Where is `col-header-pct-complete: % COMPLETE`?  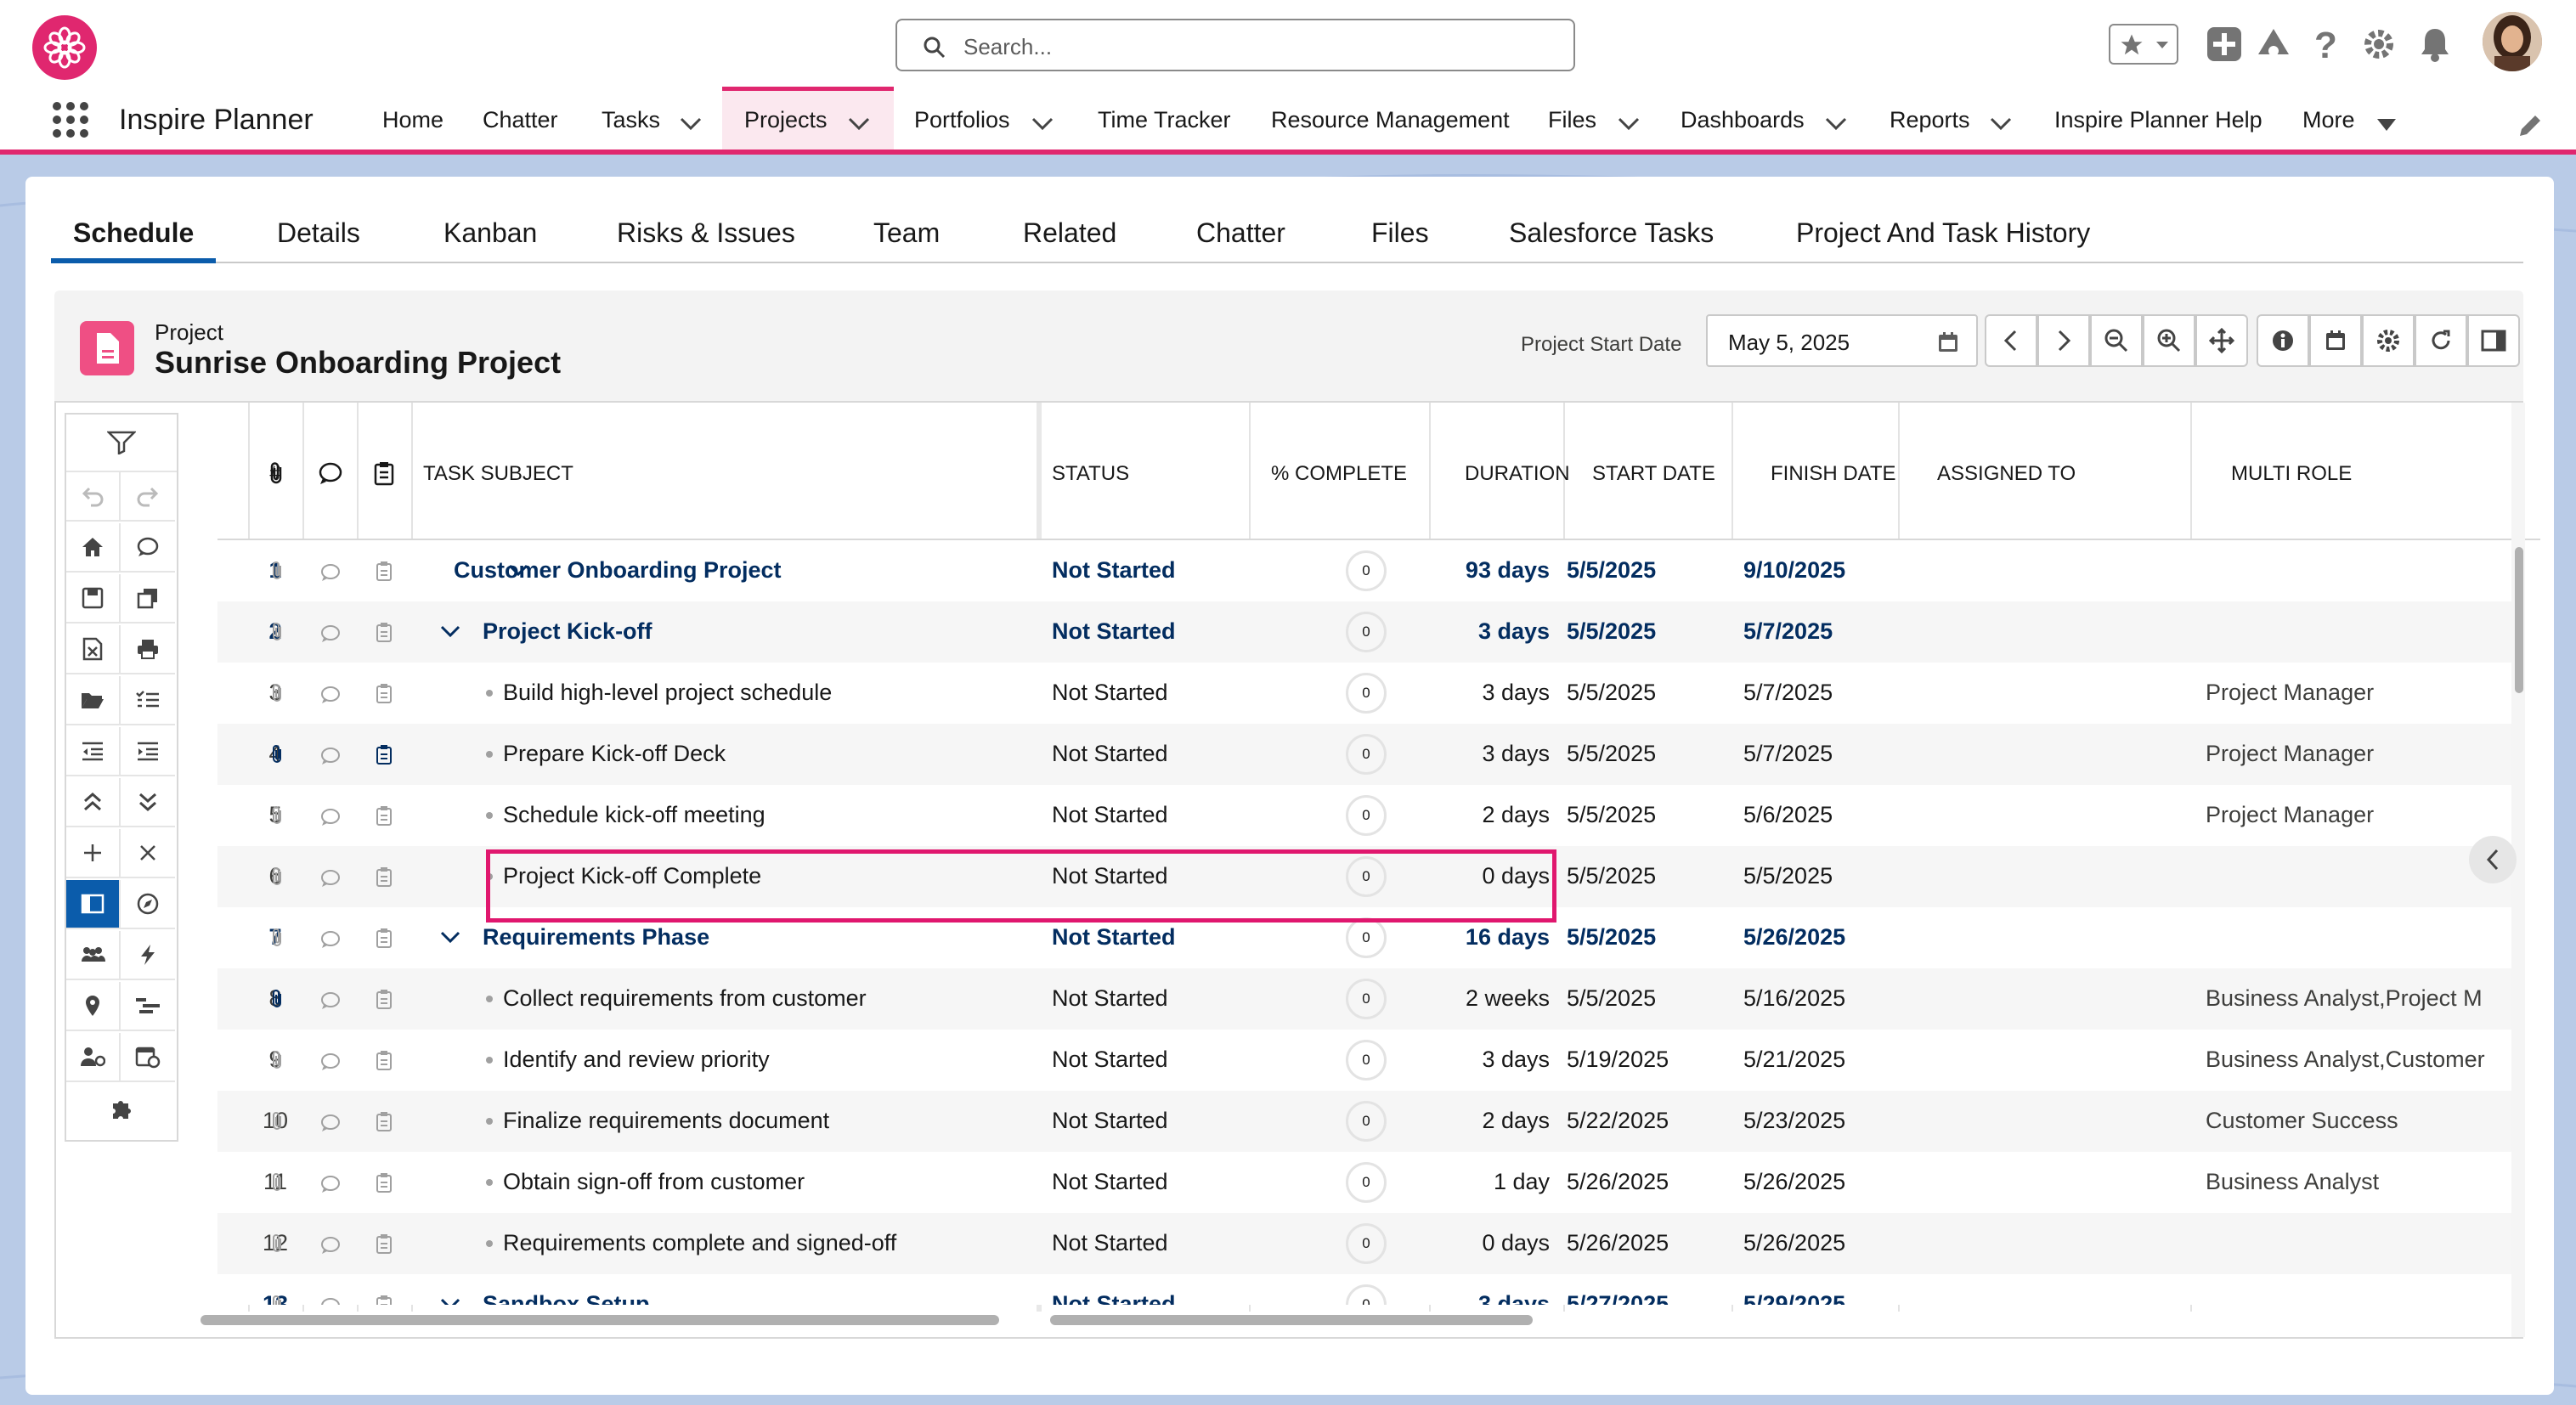
col-header-pct-complete: % COMPLETE is located at coordinates (1339, 474).